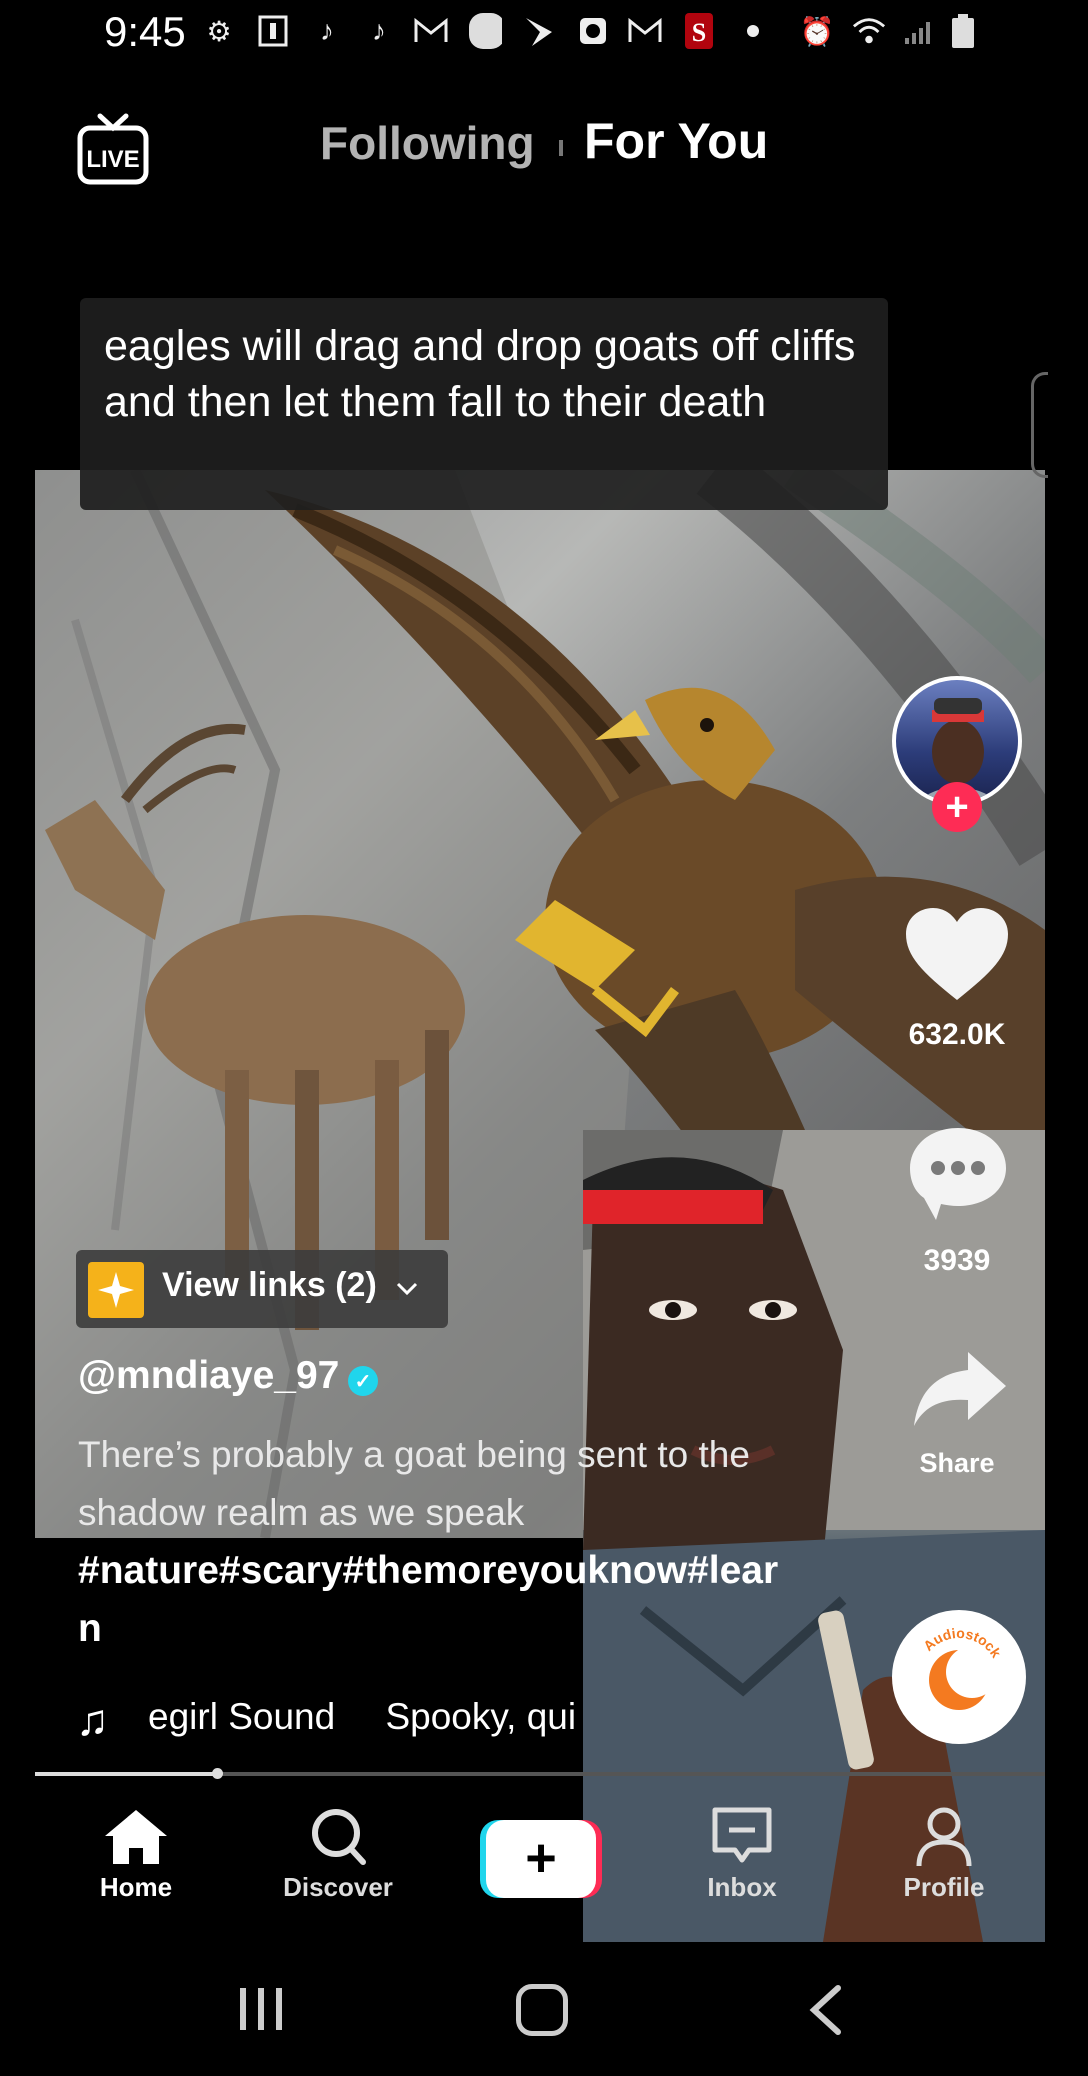 Image resolution: width=1088 pixels, height=2076 pixels. I want to click on create-button: +, so click(541, 1859).